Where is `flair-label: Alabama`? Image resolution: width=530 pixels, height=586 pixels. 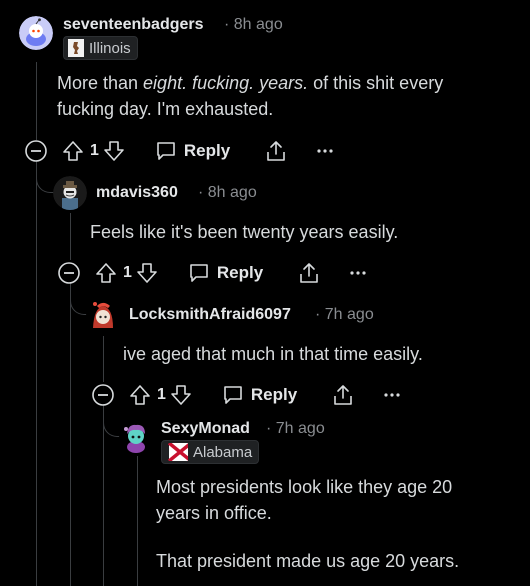
flair-label: Alabama is located at coordinates (223, 452).